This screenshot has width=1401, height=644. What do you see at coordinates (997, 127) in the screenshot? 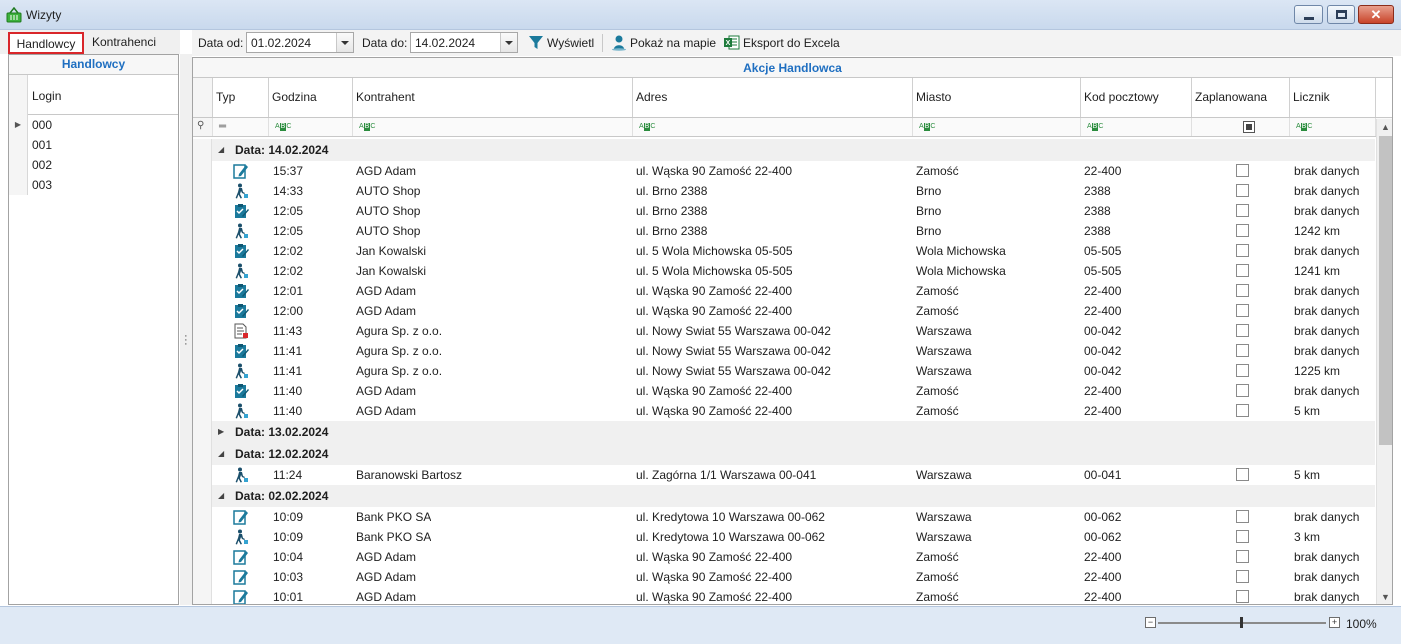
I see `filter-miasto: ABC` at bounding box center [997, 127].